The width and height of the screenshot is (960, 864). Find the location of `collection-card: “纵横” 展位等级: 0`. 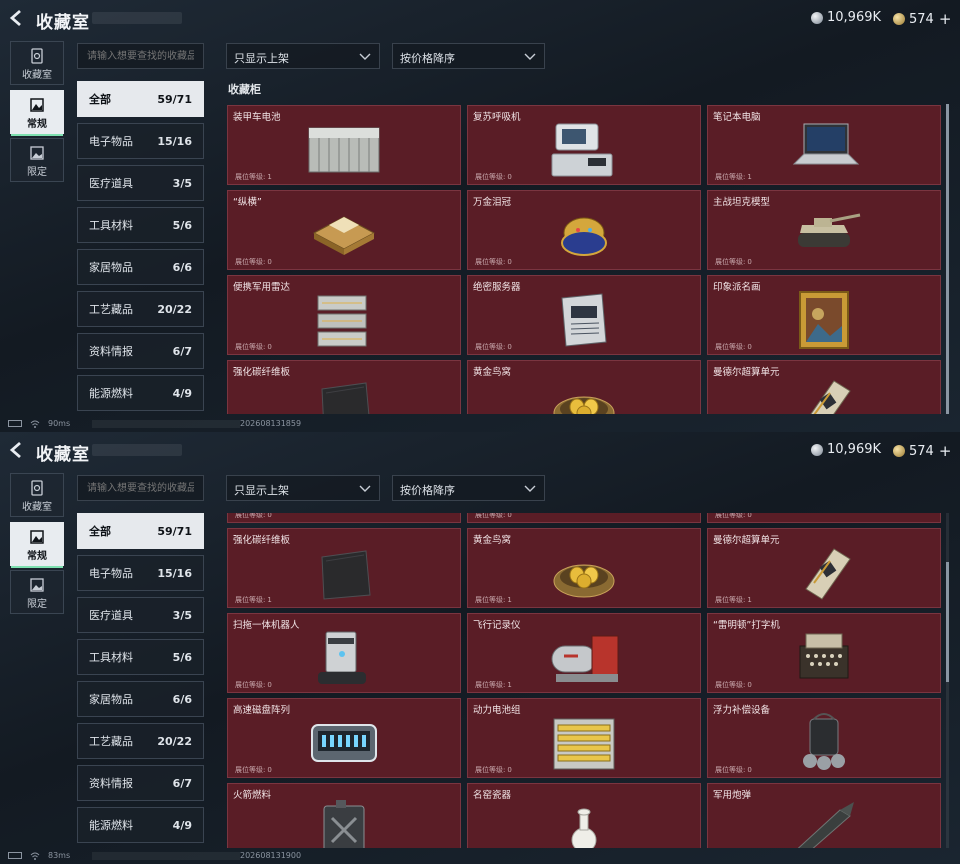

collection-card: “纵横” 展位等级: 0 is located at coordinates (344, 230).